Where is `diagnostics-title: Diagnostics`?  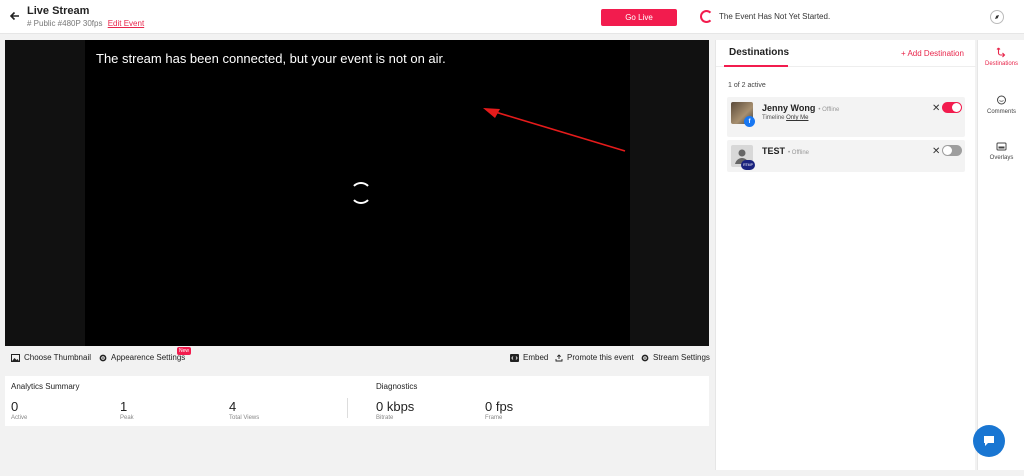 diagnostics-title: Diagnostics is located at coordinates (397, 386).